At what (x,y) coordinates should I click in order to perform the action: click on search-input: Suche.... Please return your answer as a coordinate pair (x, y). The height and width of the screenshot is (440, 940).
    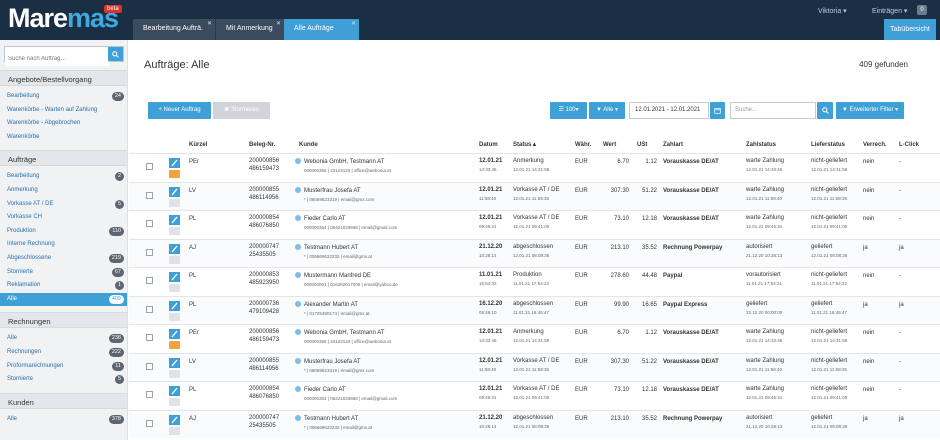
    Looking at the image, I should click on (773, 110).